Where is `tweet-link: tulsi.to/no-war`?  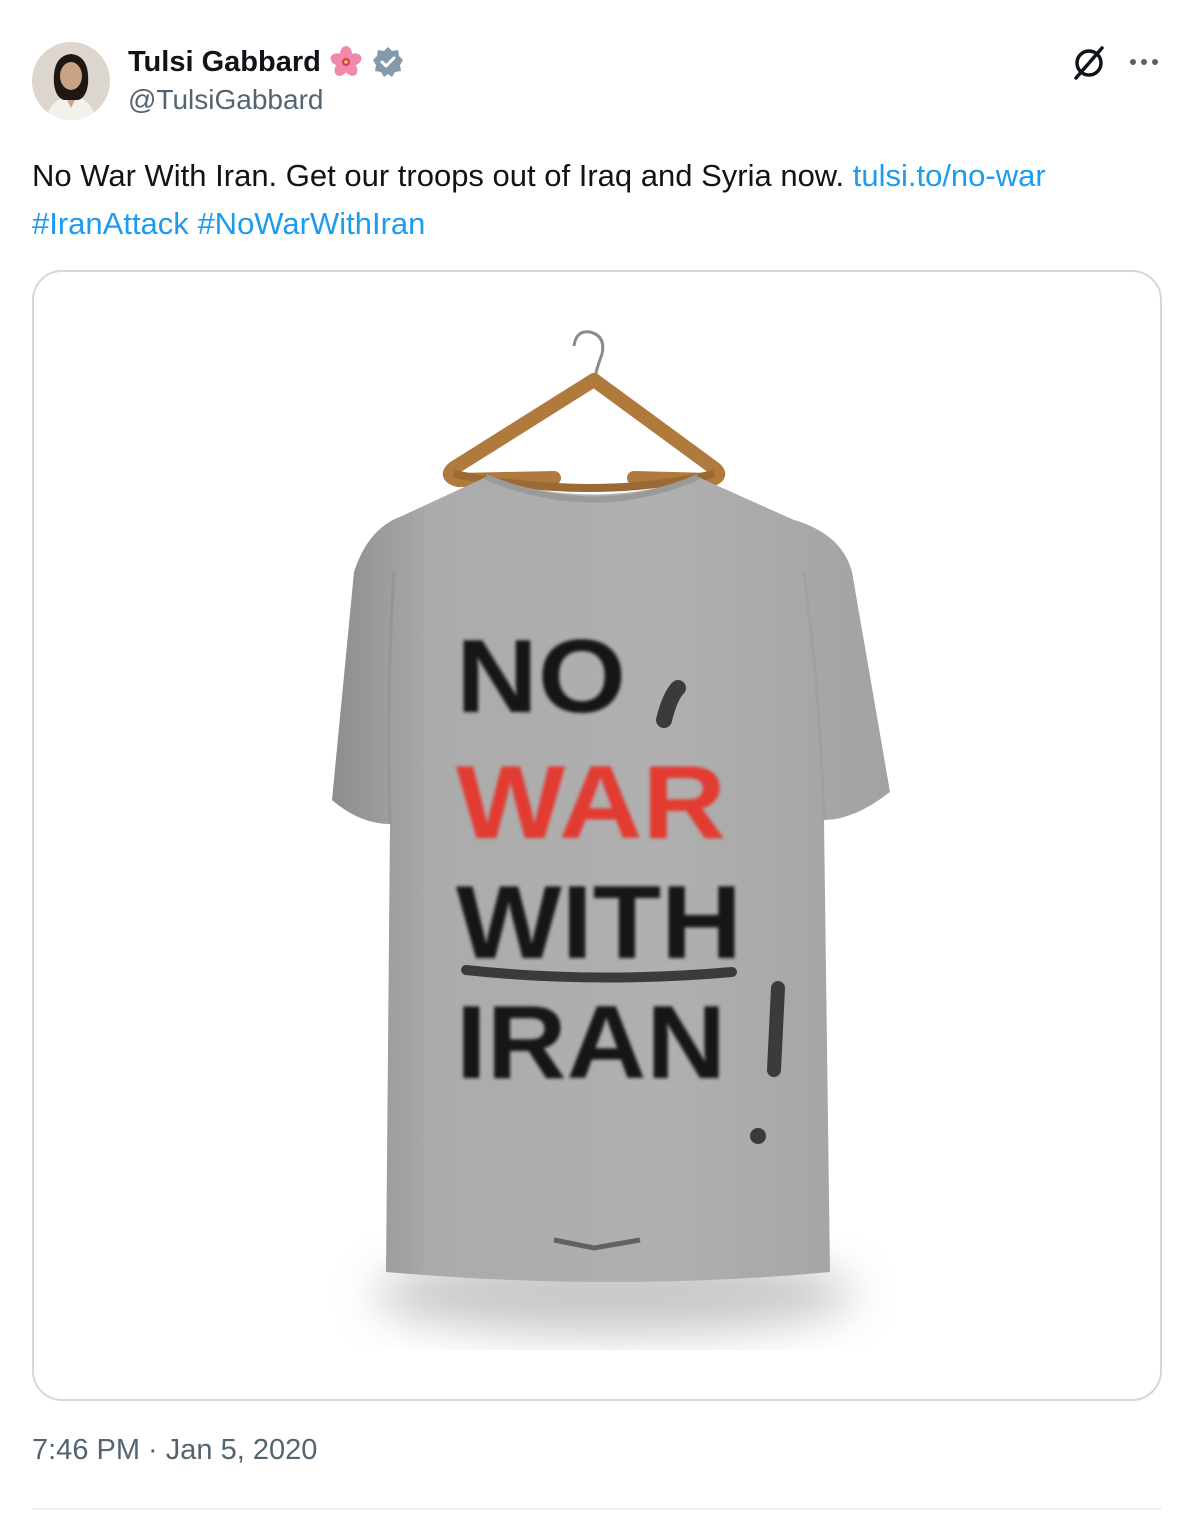 tweet-link: tulsi.to/no-war is located at coordinates (949, 175).